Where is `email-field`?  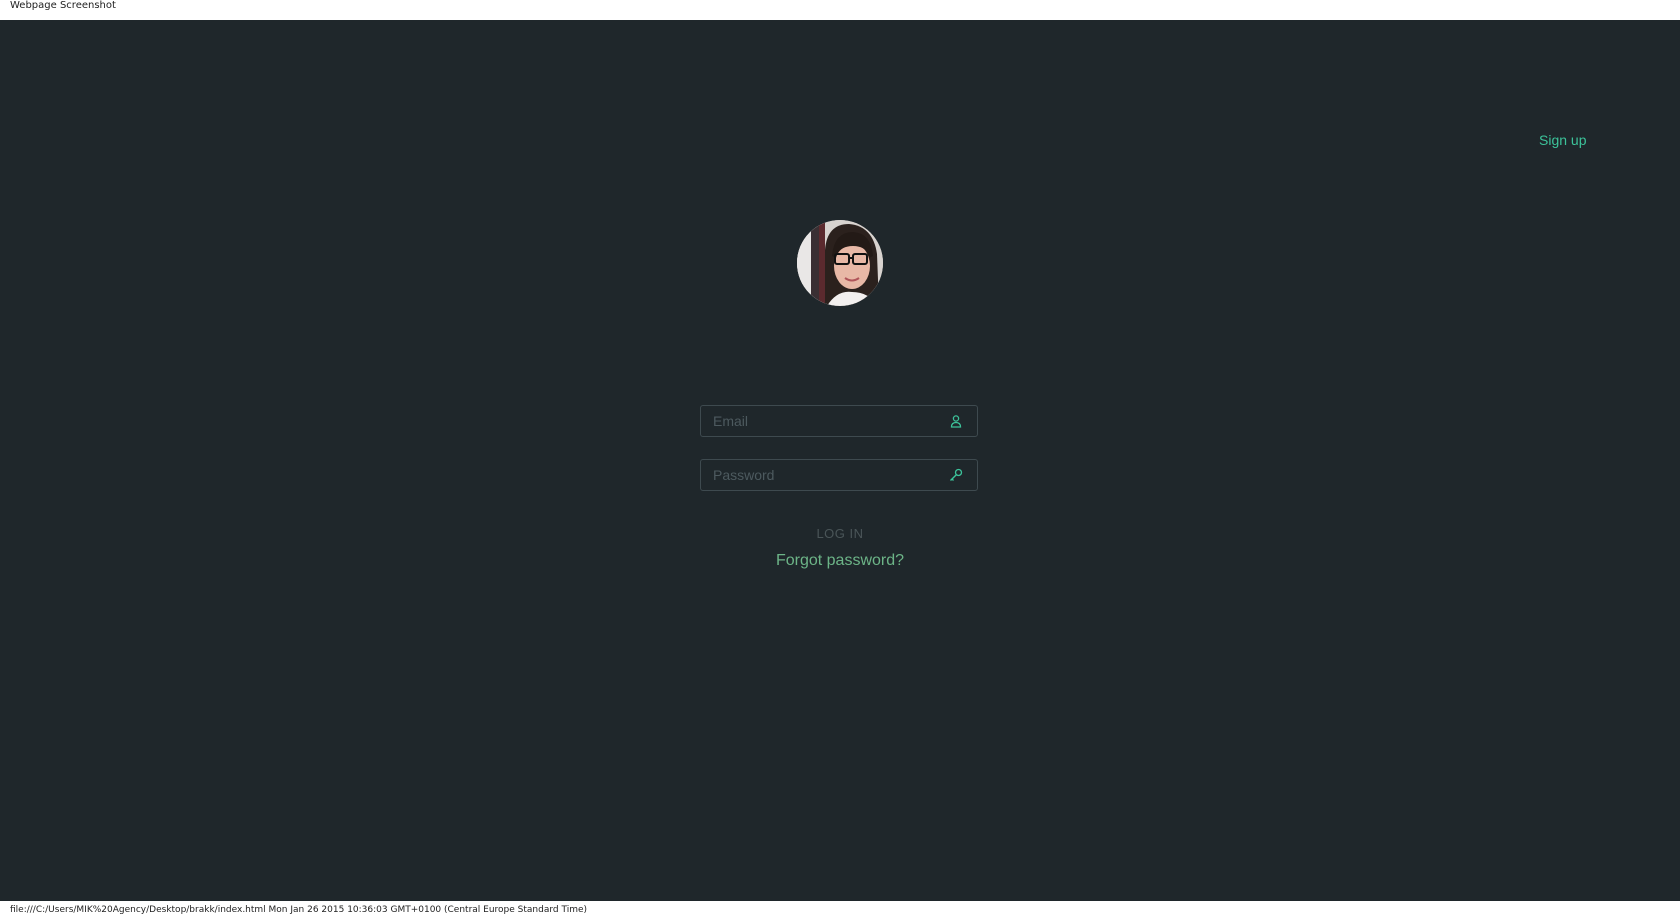
email-field is located at coordinates (839, 421).